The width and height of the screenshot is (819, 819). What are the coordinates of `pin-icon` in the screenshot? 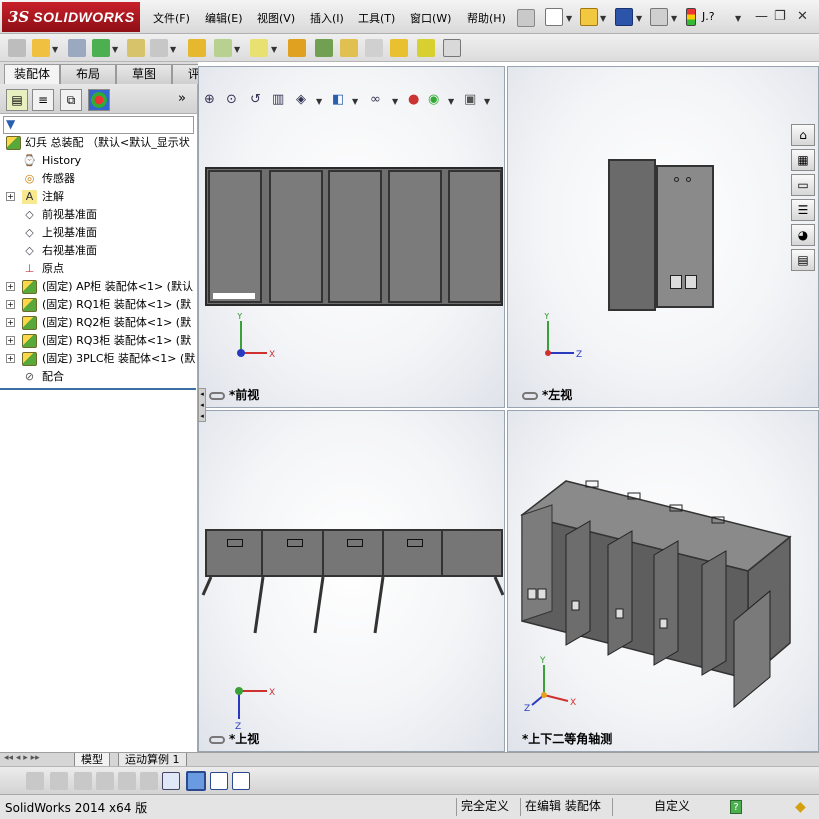 It's located at (526, 18).